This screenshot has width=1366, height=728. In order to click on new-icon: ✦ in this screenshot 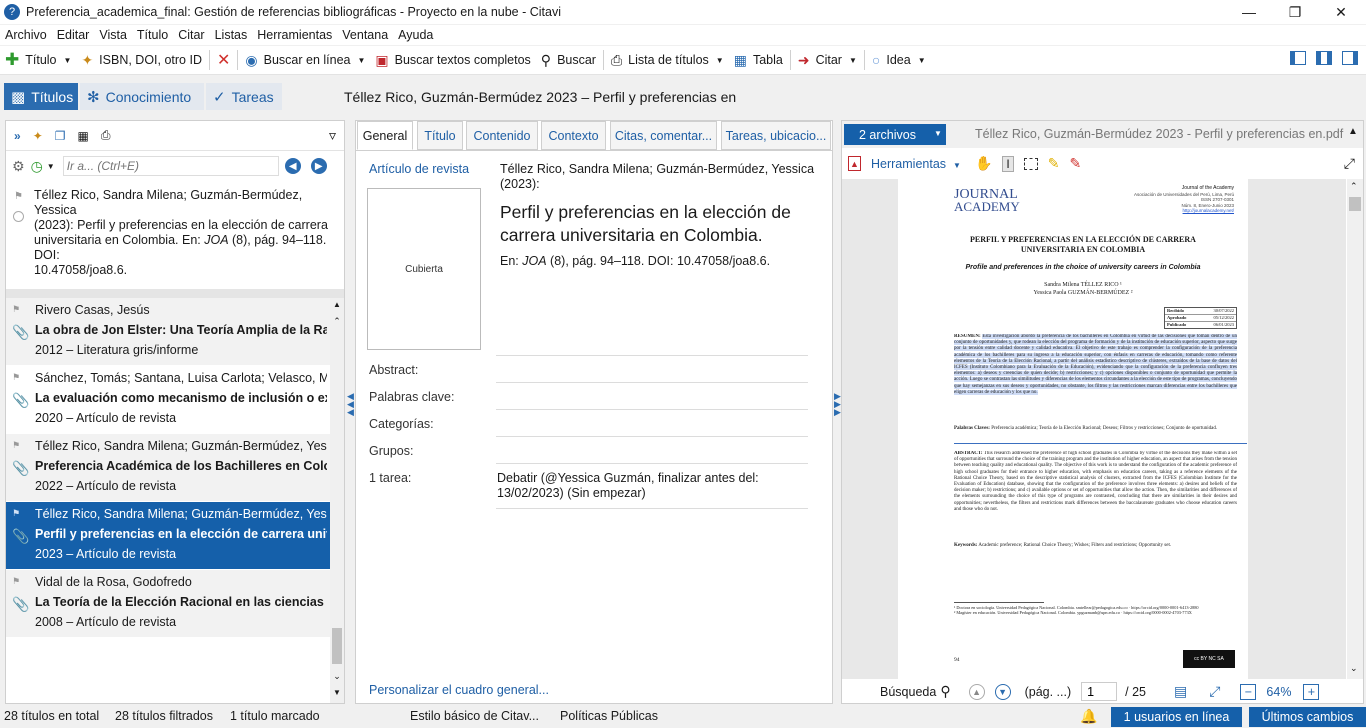, I will do `click(38, 136)`.